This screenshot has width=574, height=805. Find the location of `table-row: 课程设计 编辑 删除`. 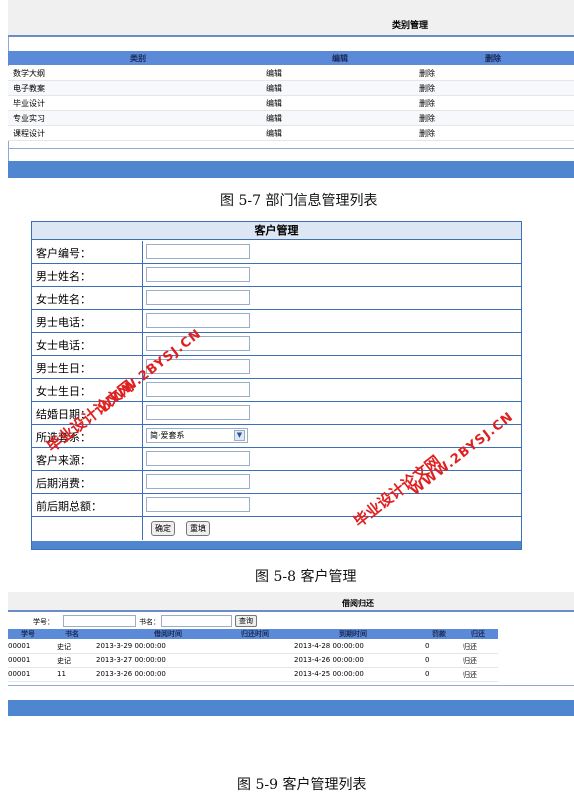

table-row: 课程设计 编辑 删除 is located at coordinates (291, 133).